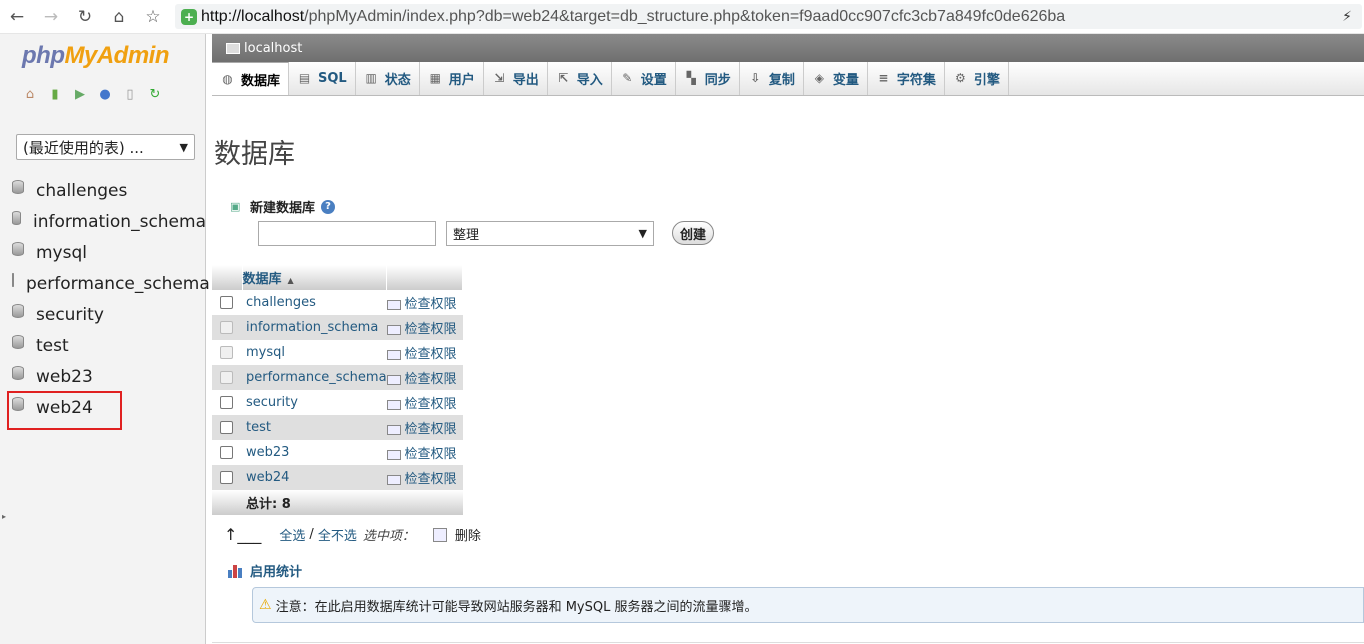  Describe the element at coordinates (85, 17) in the screenshot. I see `reload-icon: ↻` at that location.